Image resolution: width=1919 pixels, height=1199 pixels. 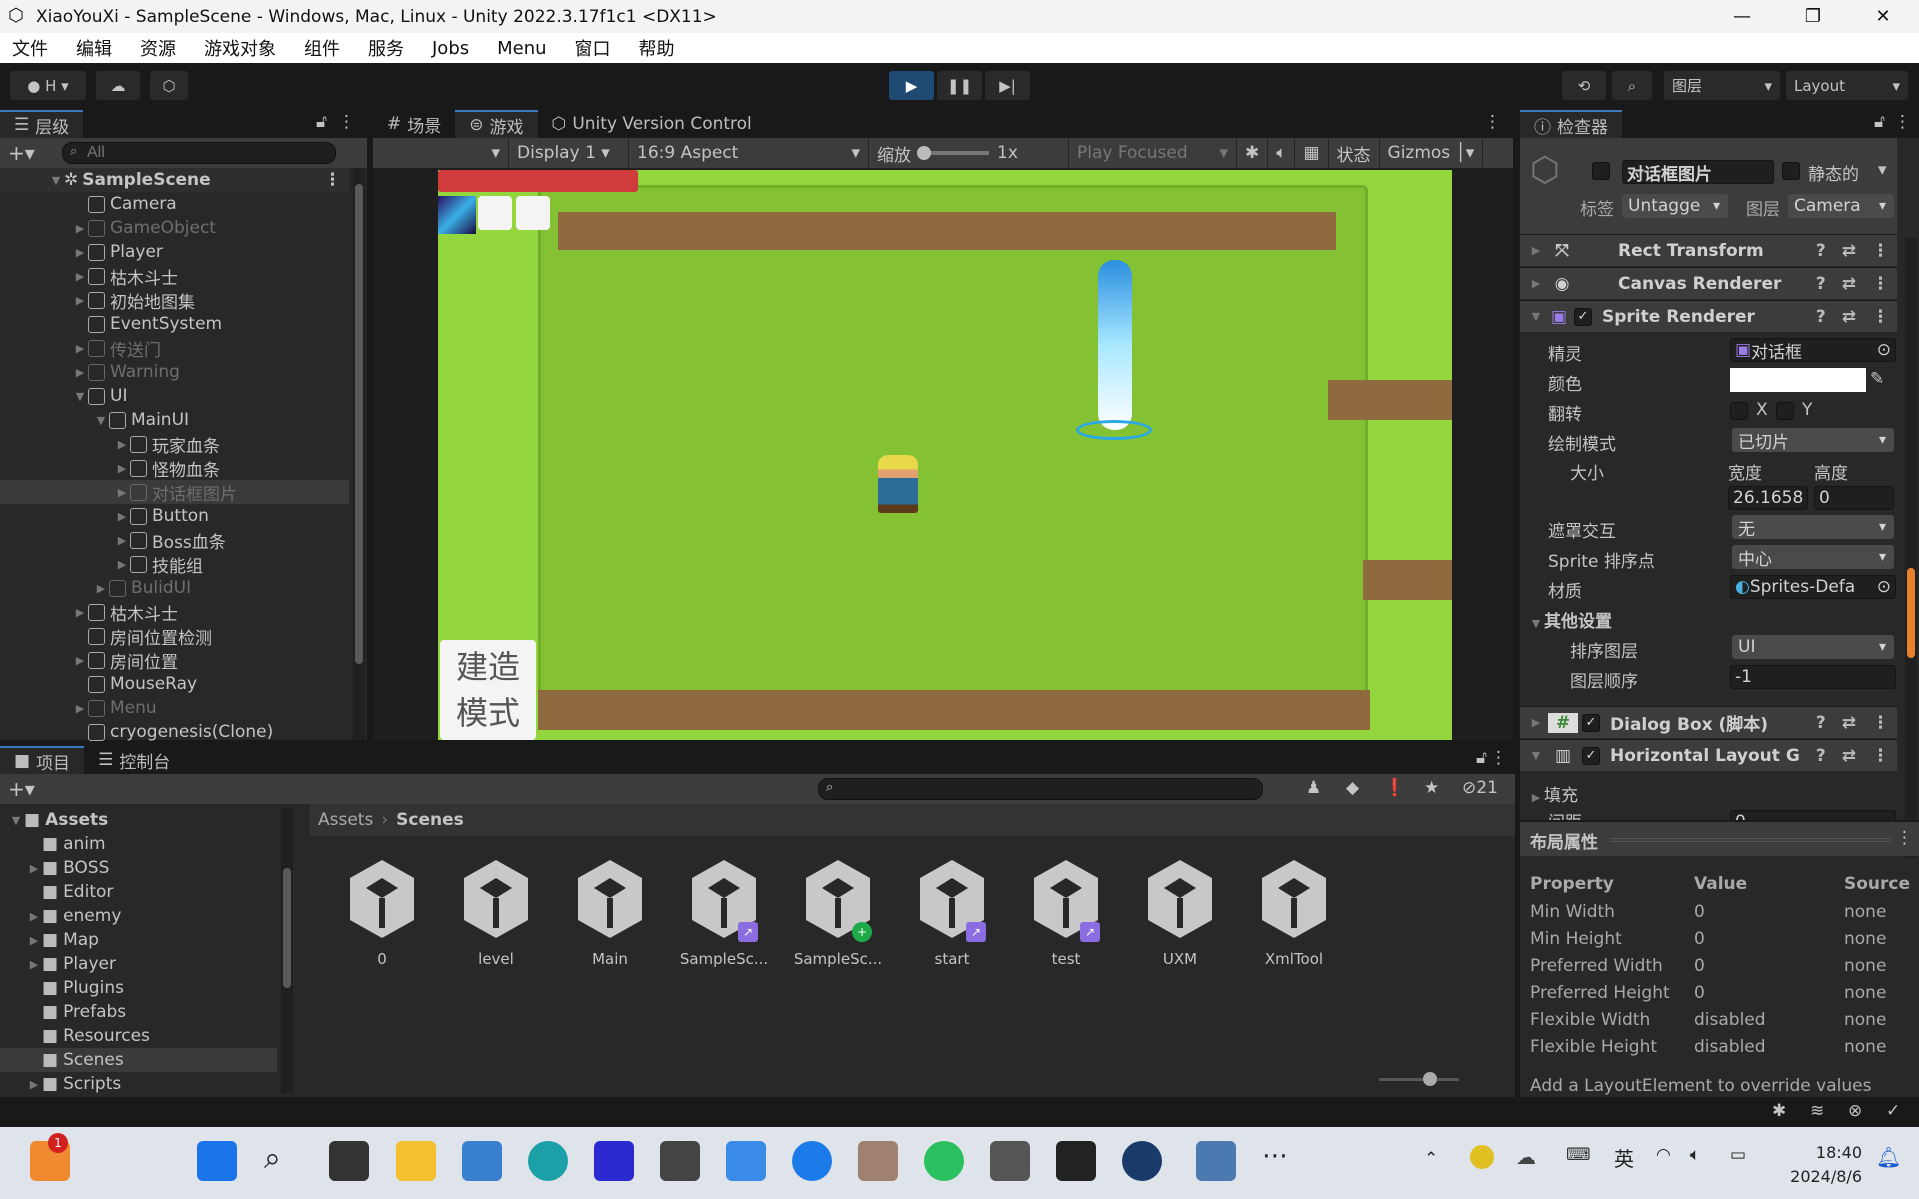 What do you see at coordinates (496, 124) in the screenshot?
I see `tab-game: ⊜ 游戏` at bounding box center [496, 124].